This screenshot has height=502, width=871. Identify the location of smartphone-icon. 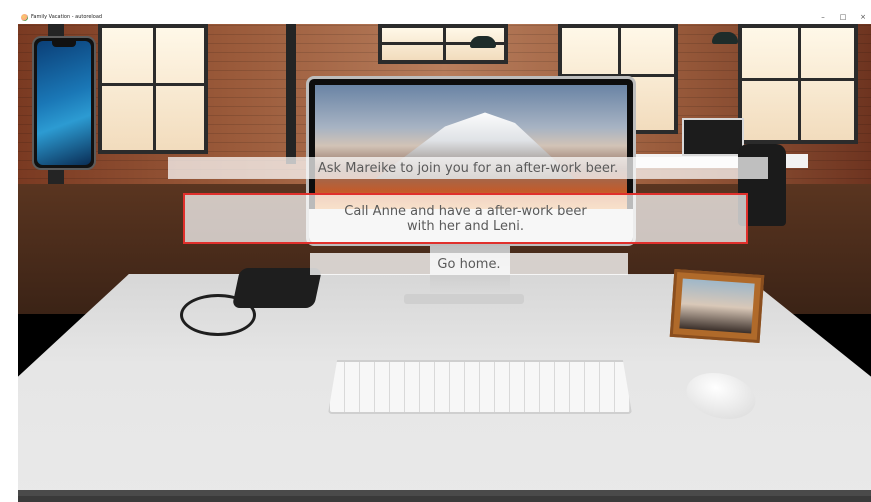
(64, 103).